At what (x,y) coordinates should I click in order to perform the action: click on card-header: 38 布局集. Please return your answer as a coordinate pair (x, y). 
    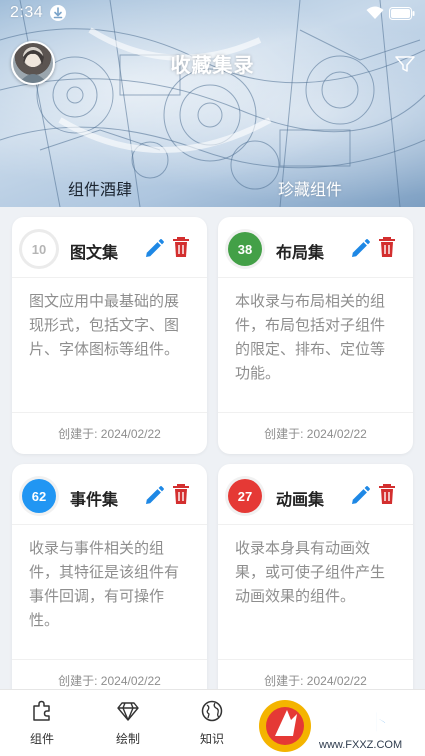
    Looking at the image, I should click on (315, 247).